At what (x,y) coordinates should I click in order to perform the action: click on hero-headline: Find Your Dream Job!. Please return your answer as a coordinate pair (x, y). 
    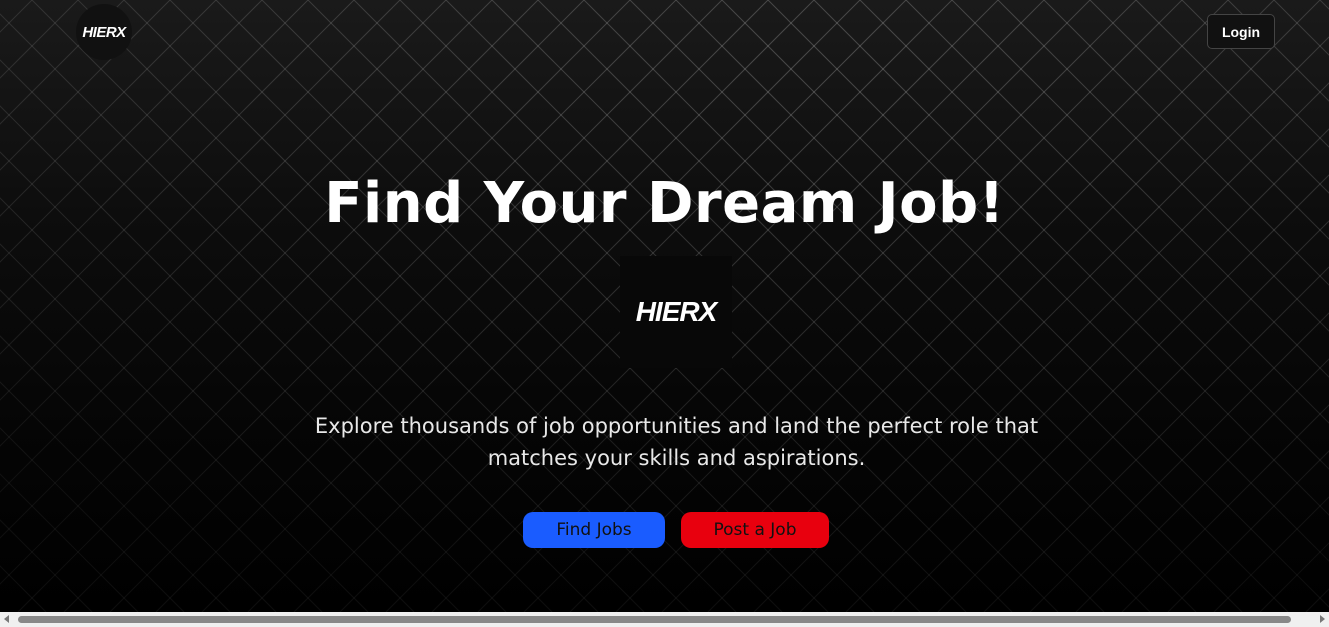
    Looking at the image, I should click on (664, 203).